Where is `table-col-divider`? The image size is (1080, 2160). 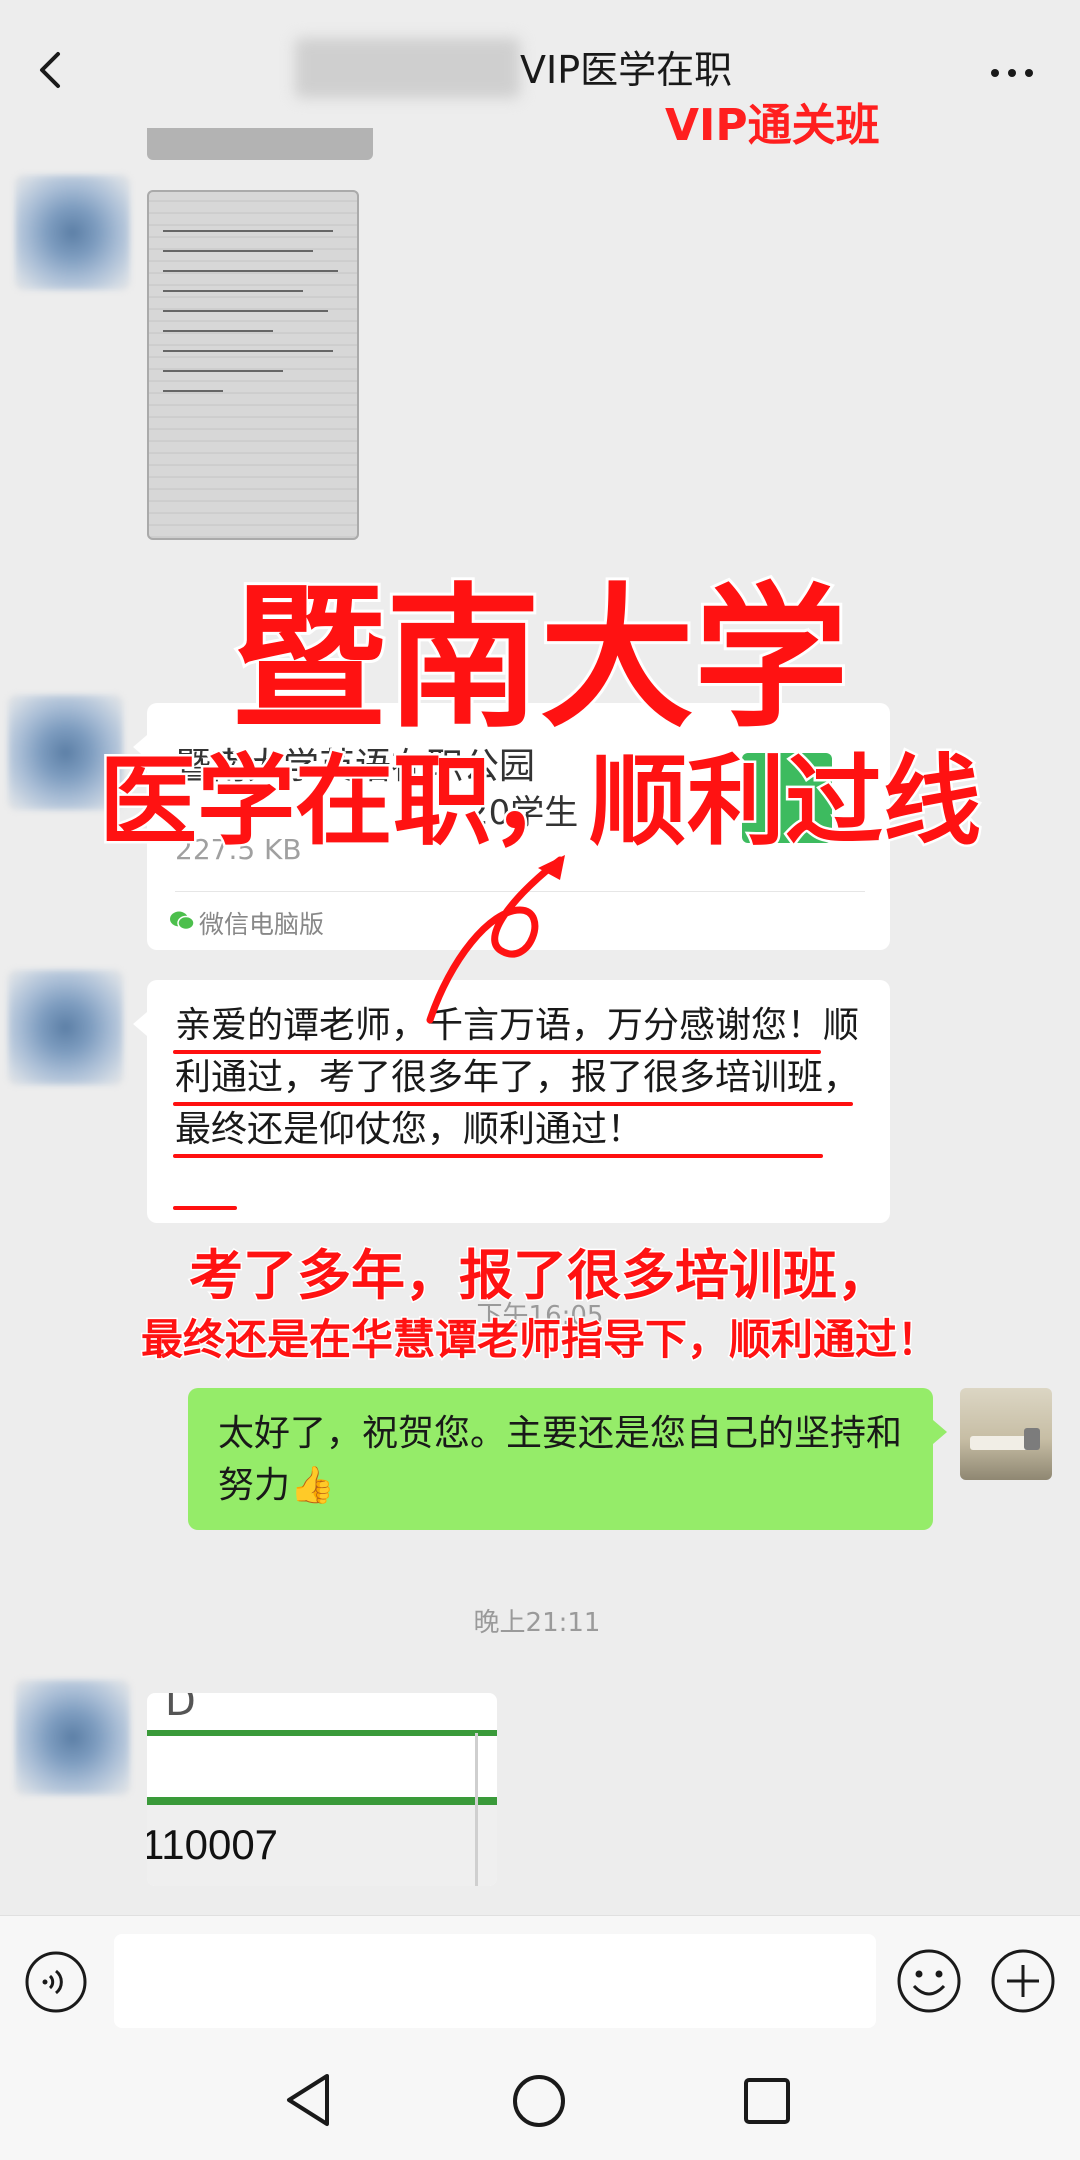 table-col-divider is located at coordinates (476, 1809).